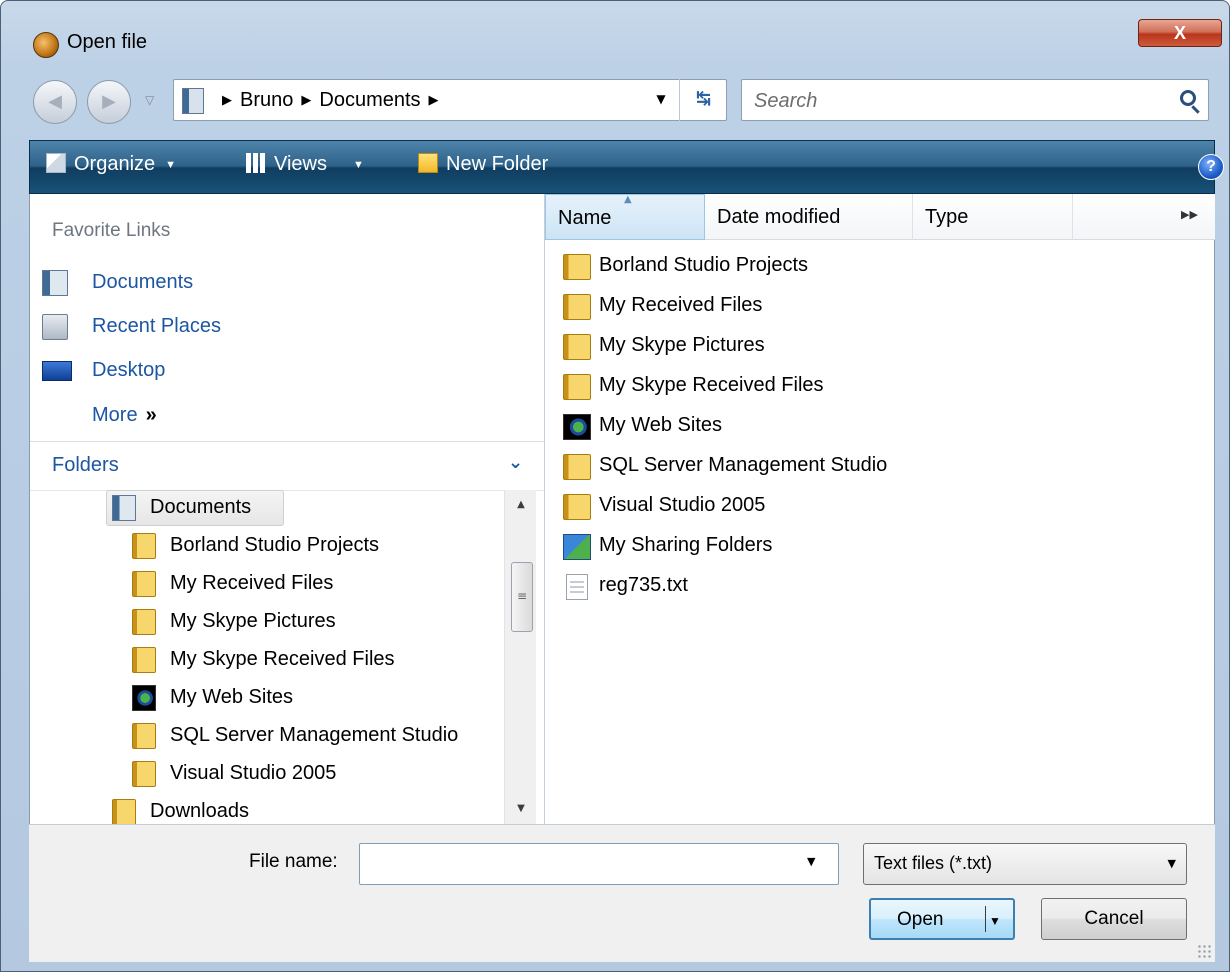 The height and width of the screenshot is (972, 1230). I want to click on file-type-filter-select: Text files (*.txt) ▼, so click(1025, 864).